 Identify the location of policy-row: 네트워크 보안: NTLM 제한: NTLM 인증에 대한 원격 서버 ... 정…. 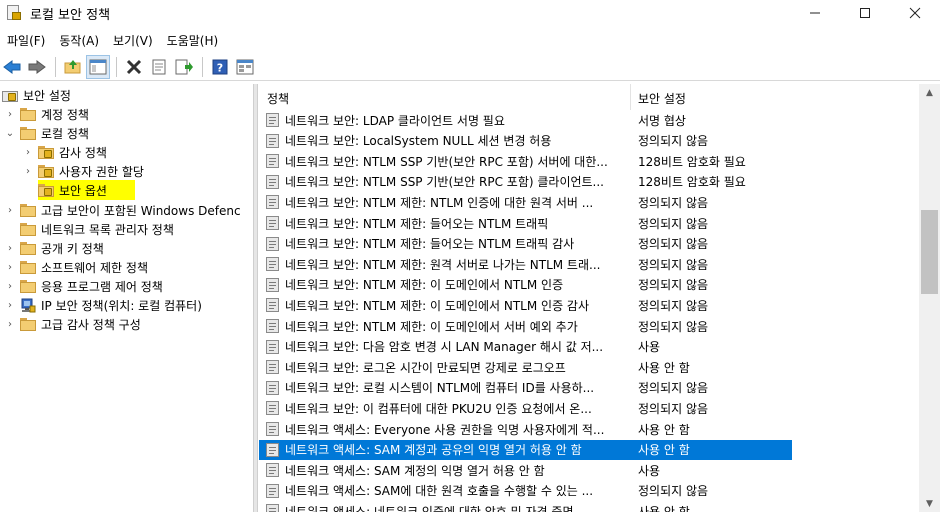
(525, 202).